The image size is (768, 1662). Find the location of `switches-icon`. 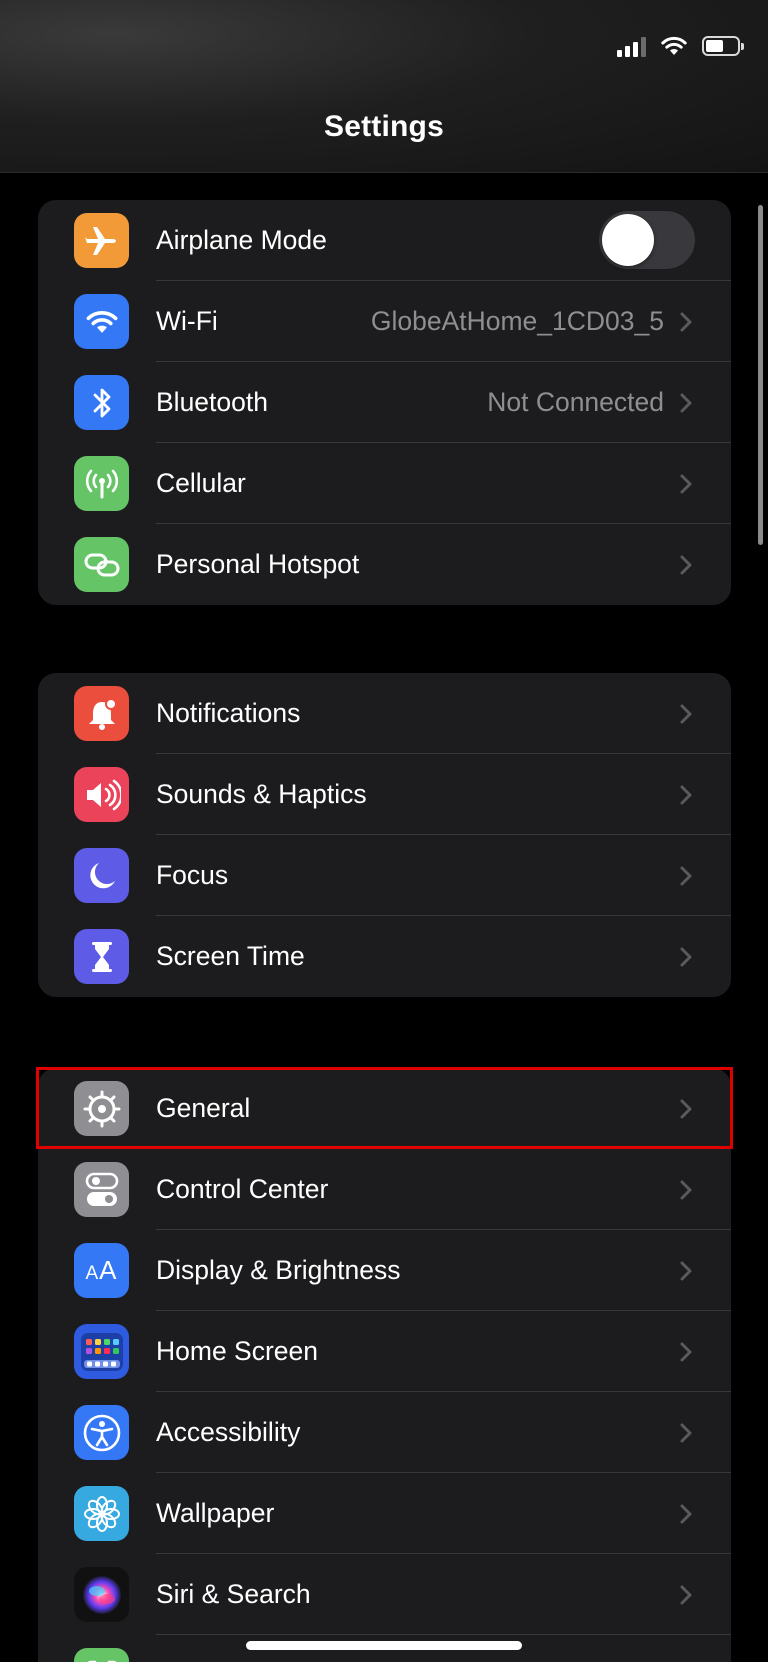

switches-icon is located at coordinates (101, 1189).